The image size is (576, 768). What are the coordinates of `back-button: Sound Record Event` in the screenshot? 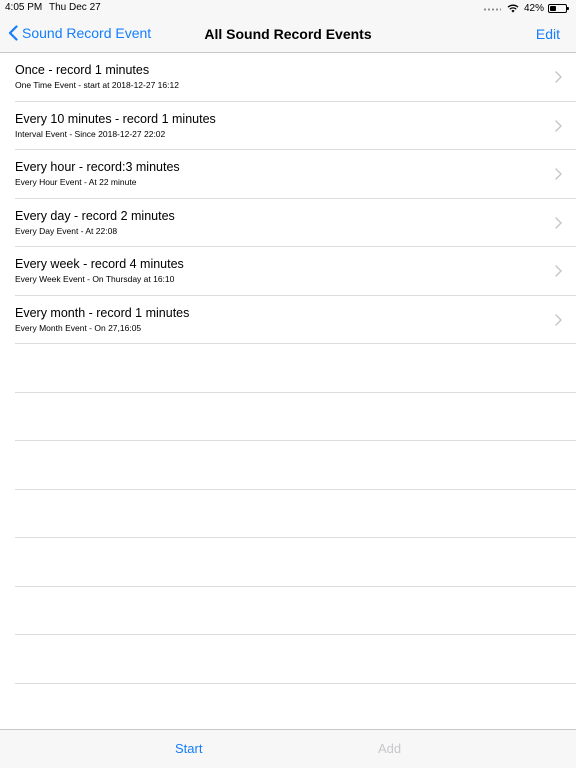 It's located at (79, 33).